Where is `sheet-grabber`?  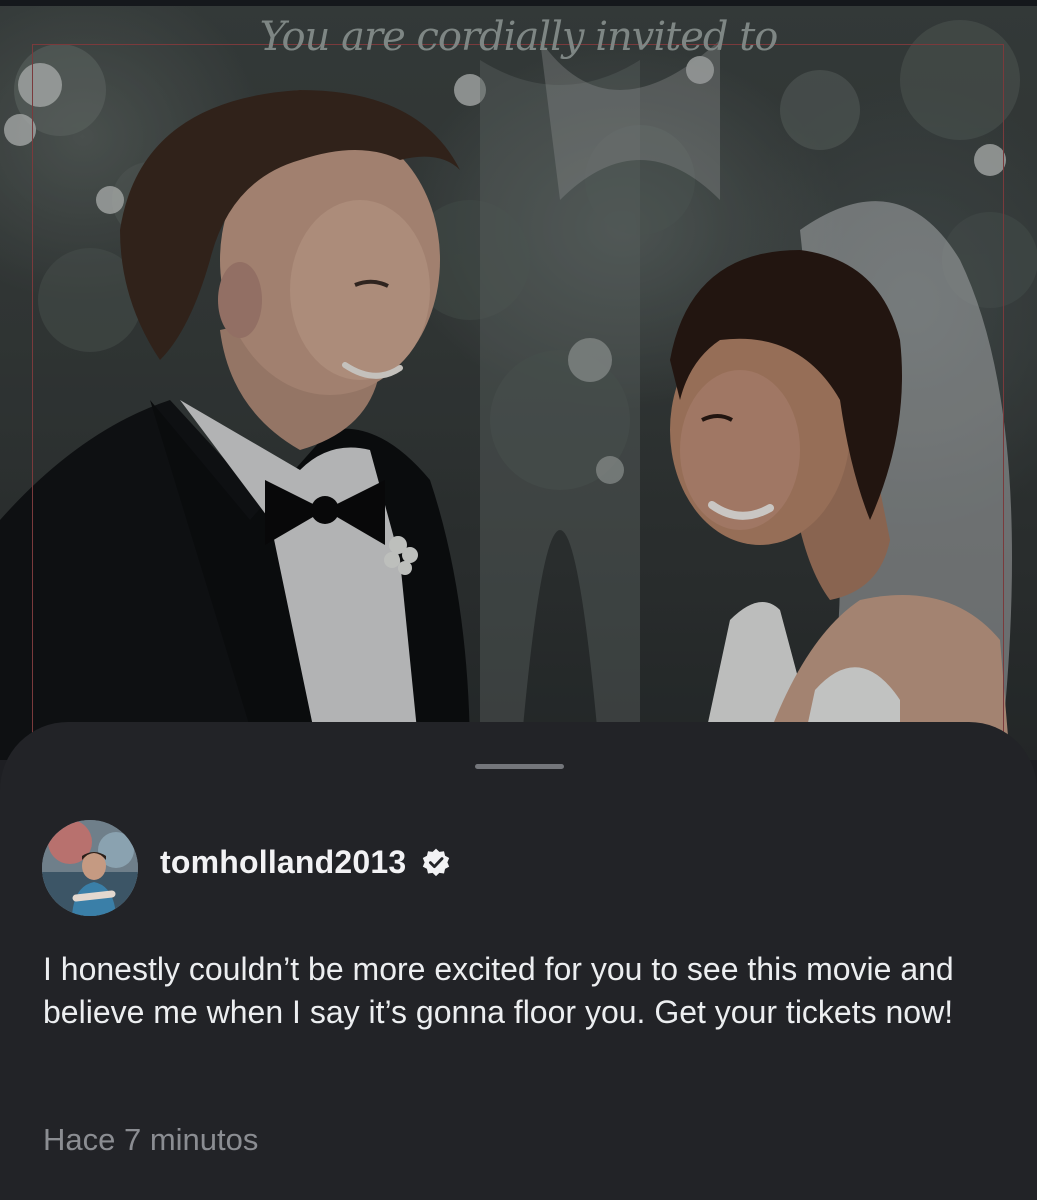
sheet-grabber is located at coordinates (519, 766).